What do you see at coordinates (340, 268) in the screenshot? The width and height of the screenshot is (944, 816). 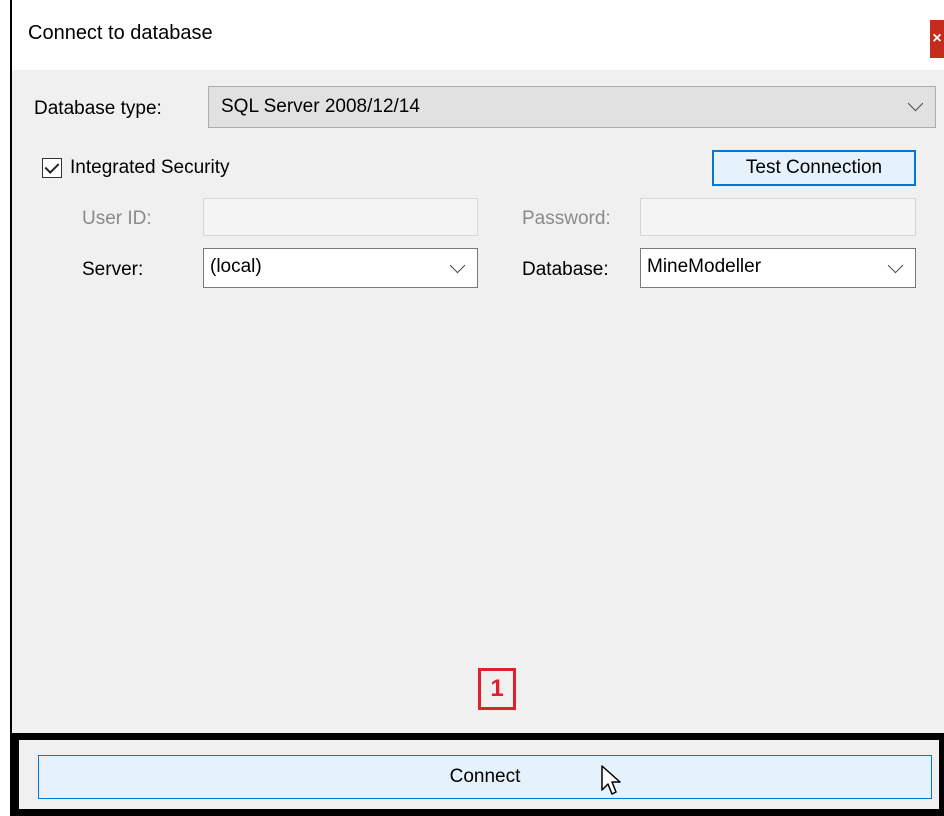 I see `server-combo: (local)` at bounding box center [340, 268].